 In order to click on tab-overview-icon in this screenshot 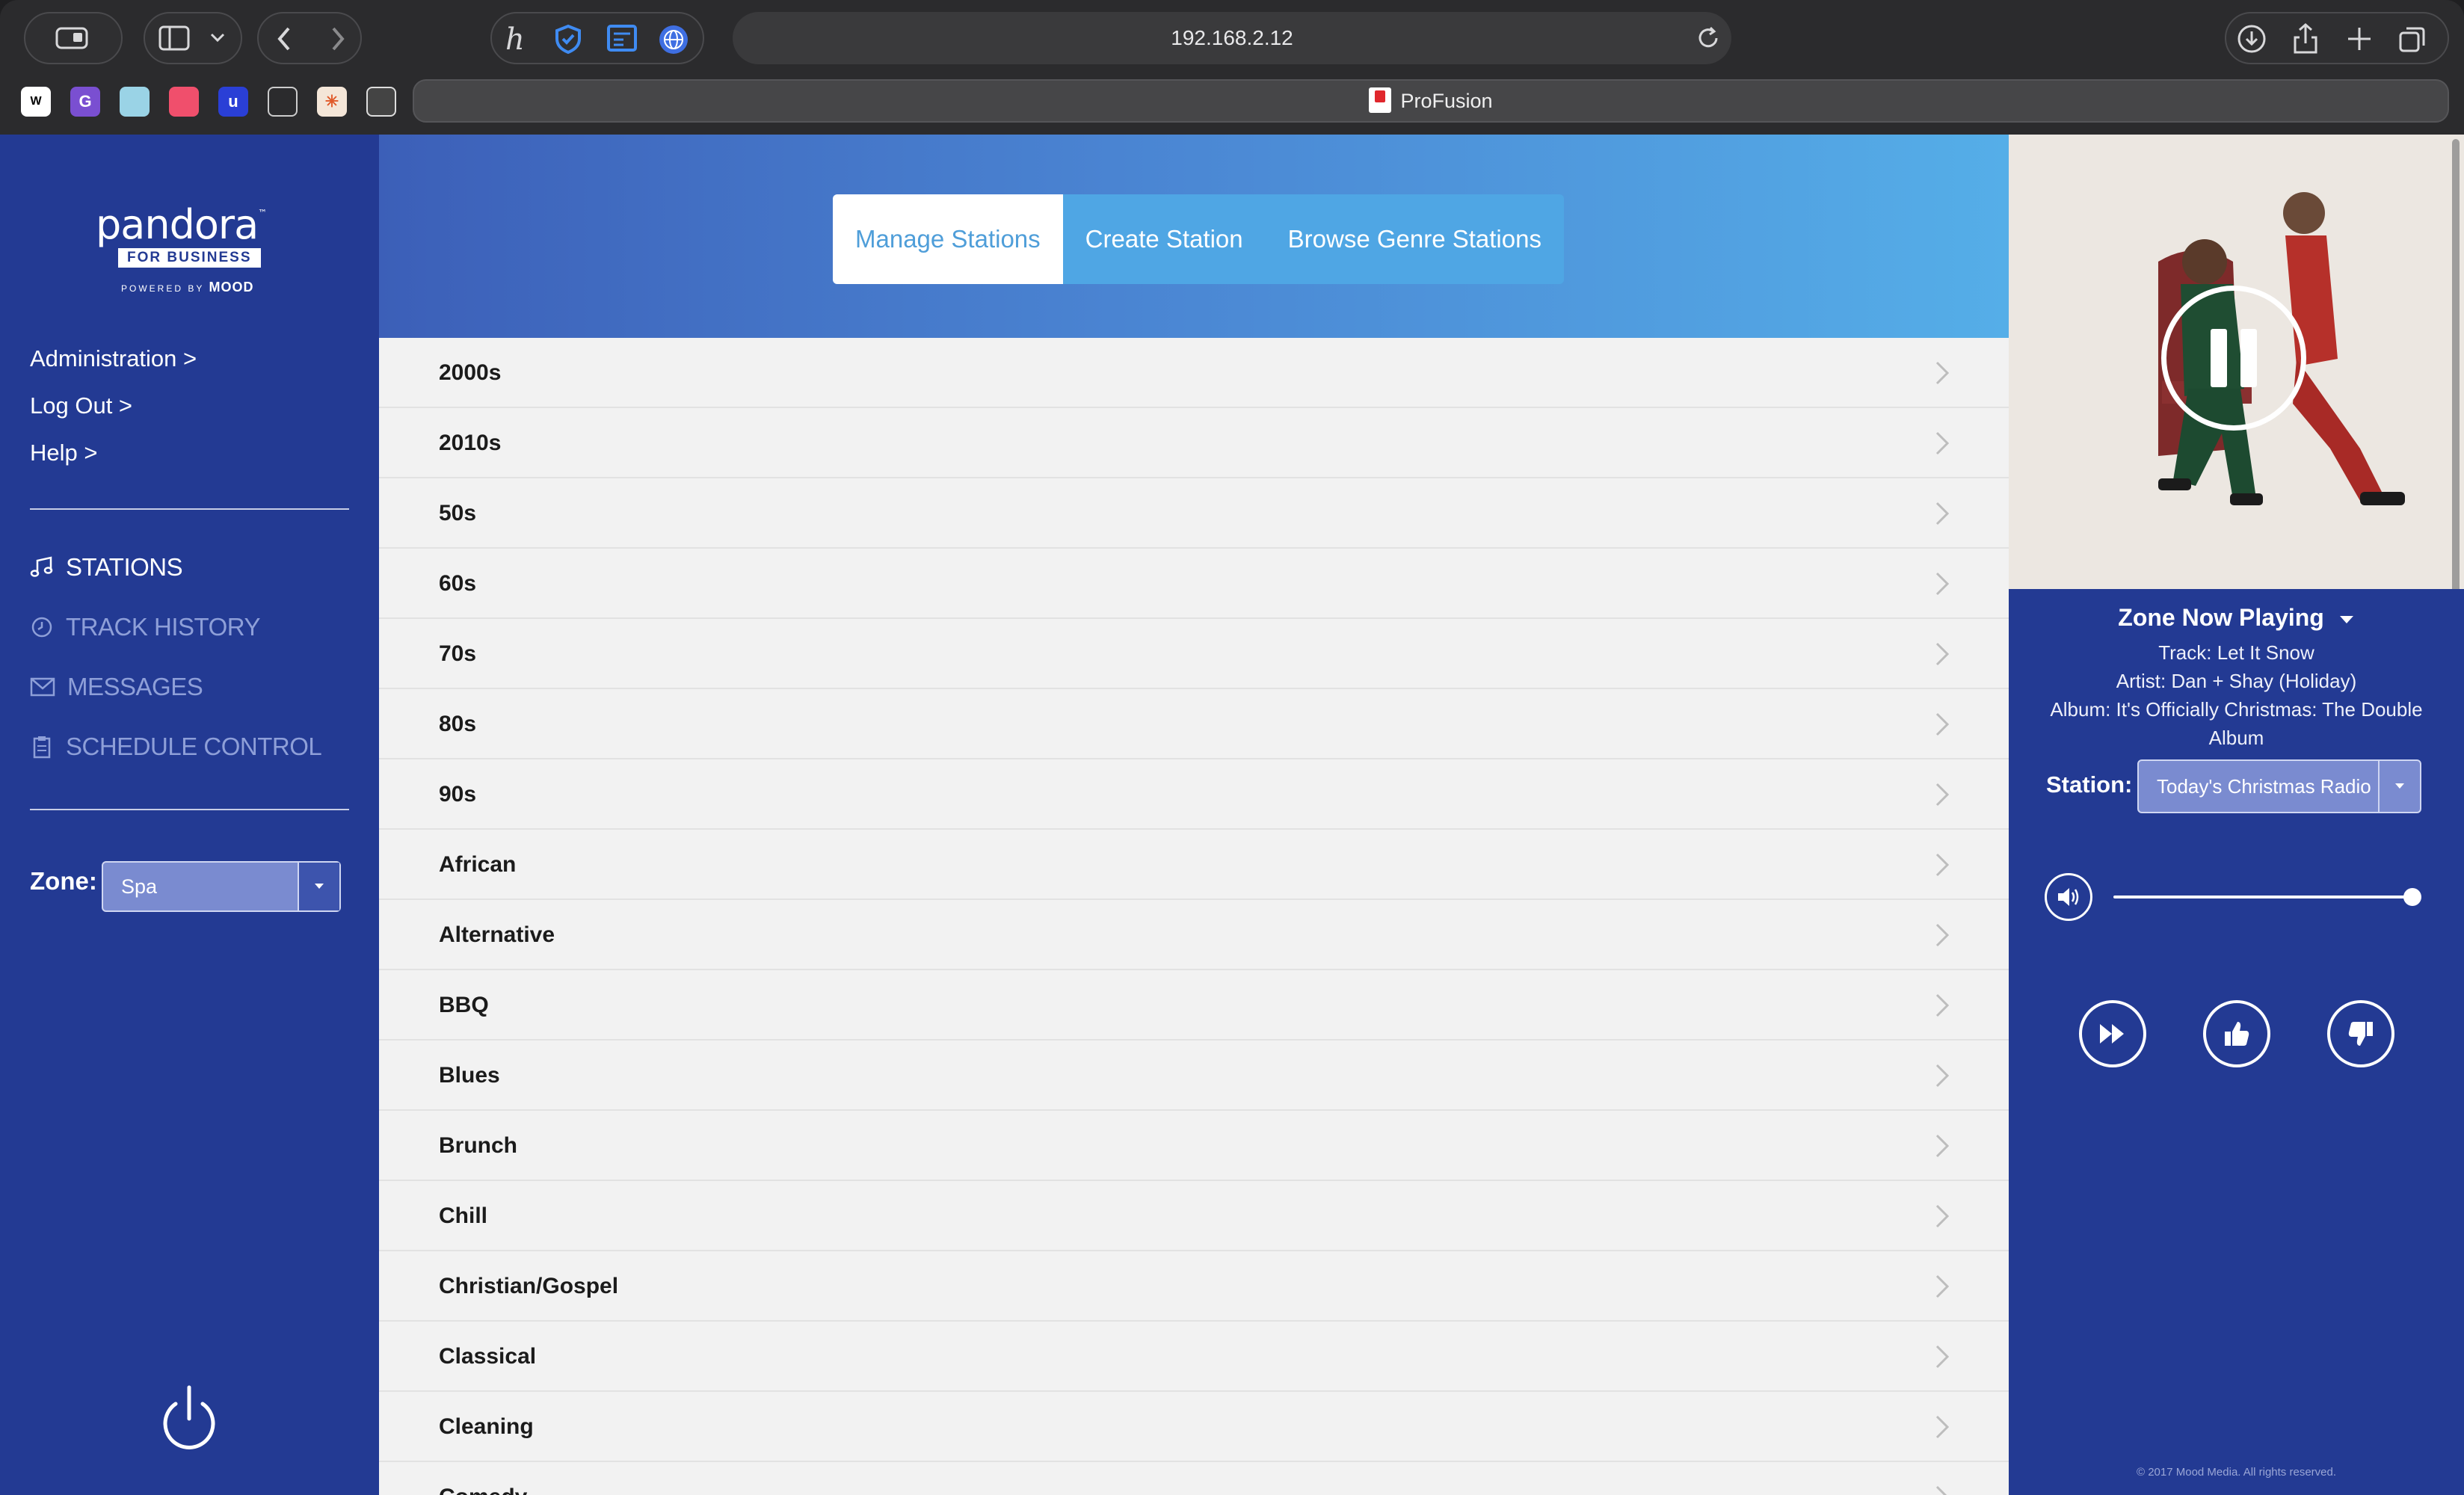, I will do `click(2412, 39)`.